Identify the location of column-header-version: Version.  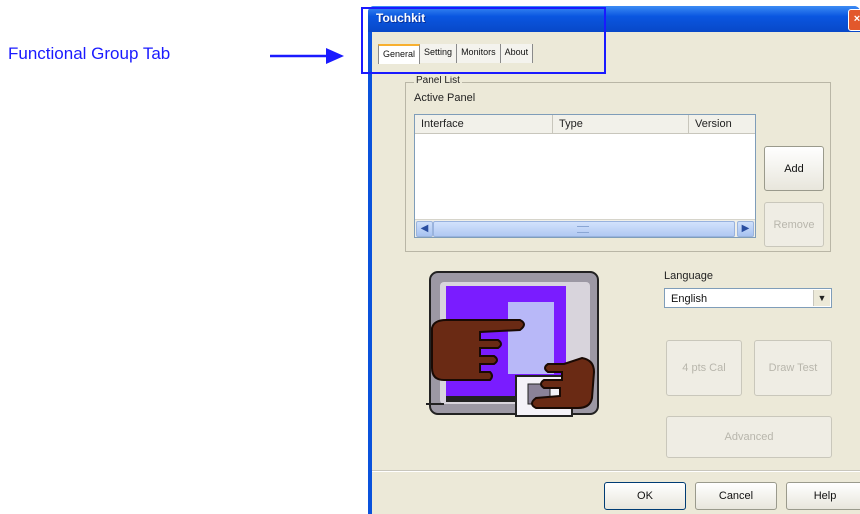
(719, 124).